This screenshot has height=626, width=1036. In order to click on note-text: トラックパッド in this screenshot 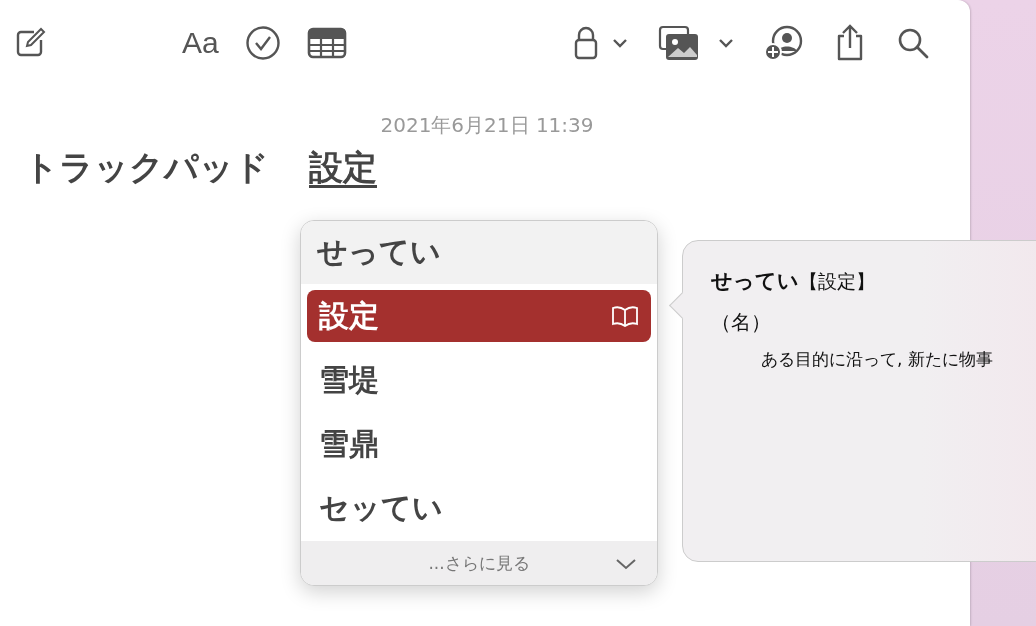, I will do `click(146, 167)`.